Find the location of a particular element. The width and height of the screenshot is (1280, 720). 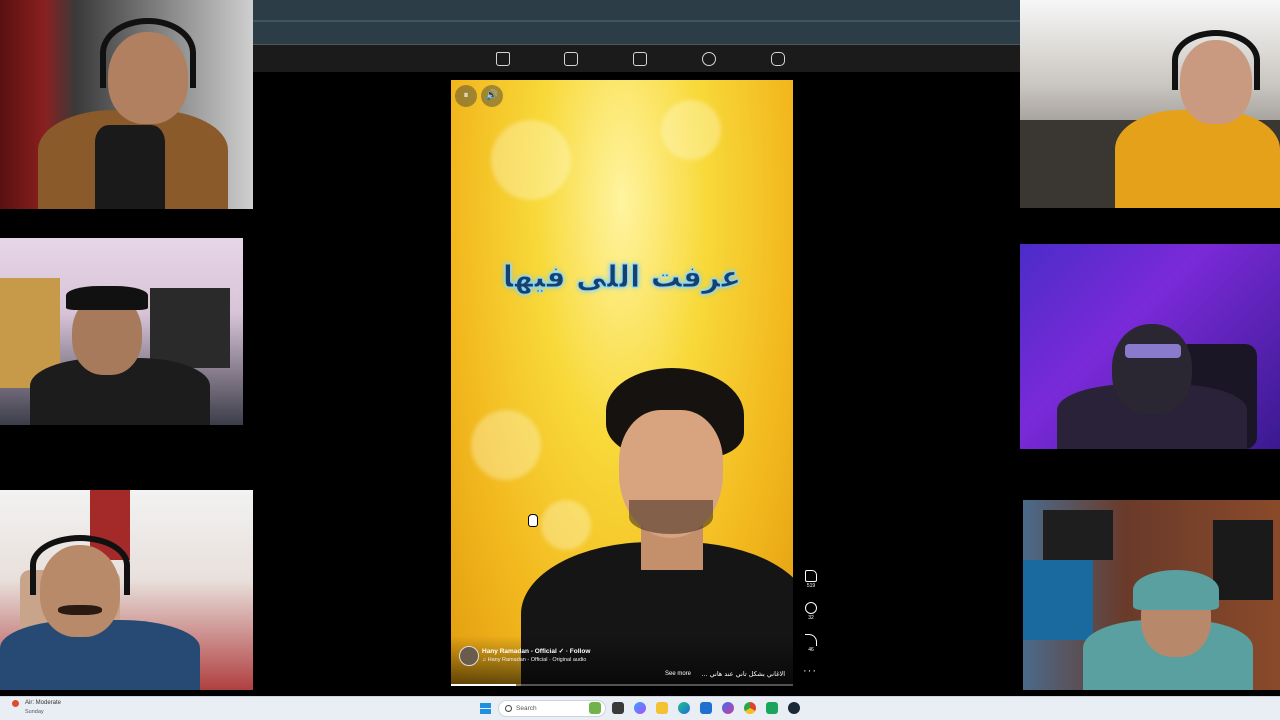

browser-toolbar-strip is located at coordinates (636, 21).